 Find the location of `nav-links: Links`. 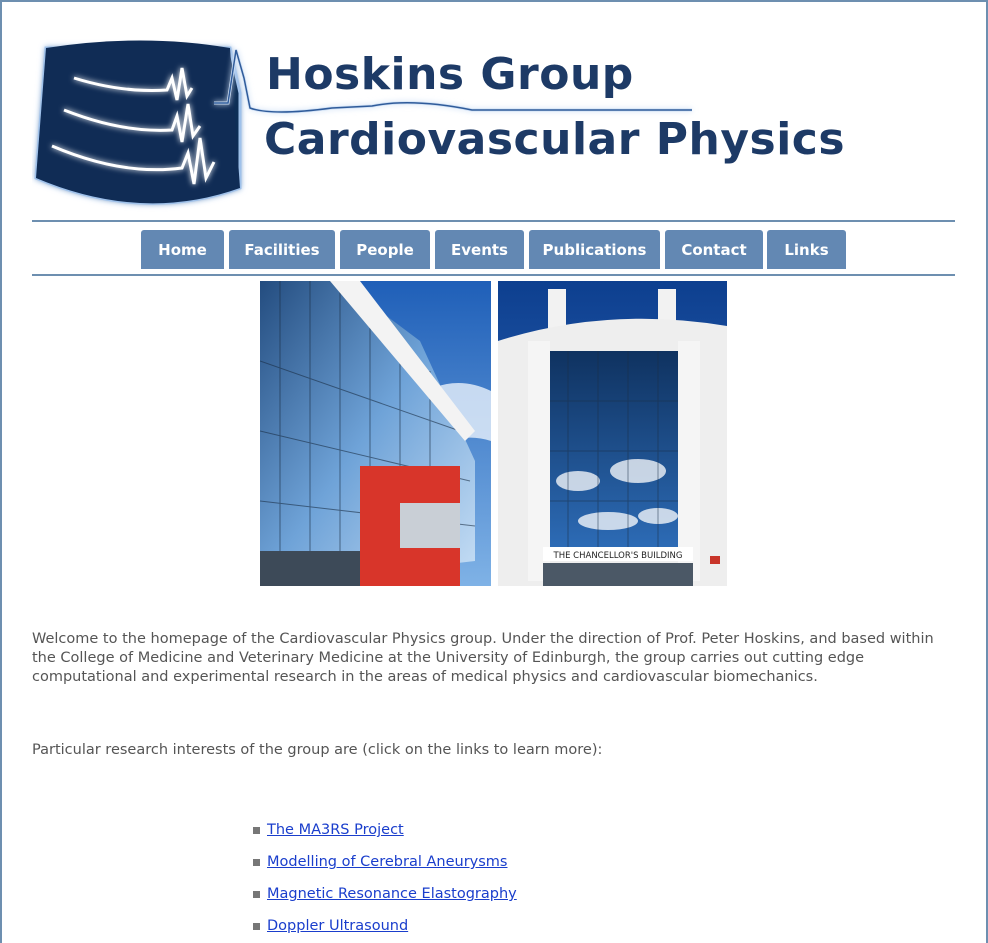

nav-links: Links is located at coordinates (806, 249).